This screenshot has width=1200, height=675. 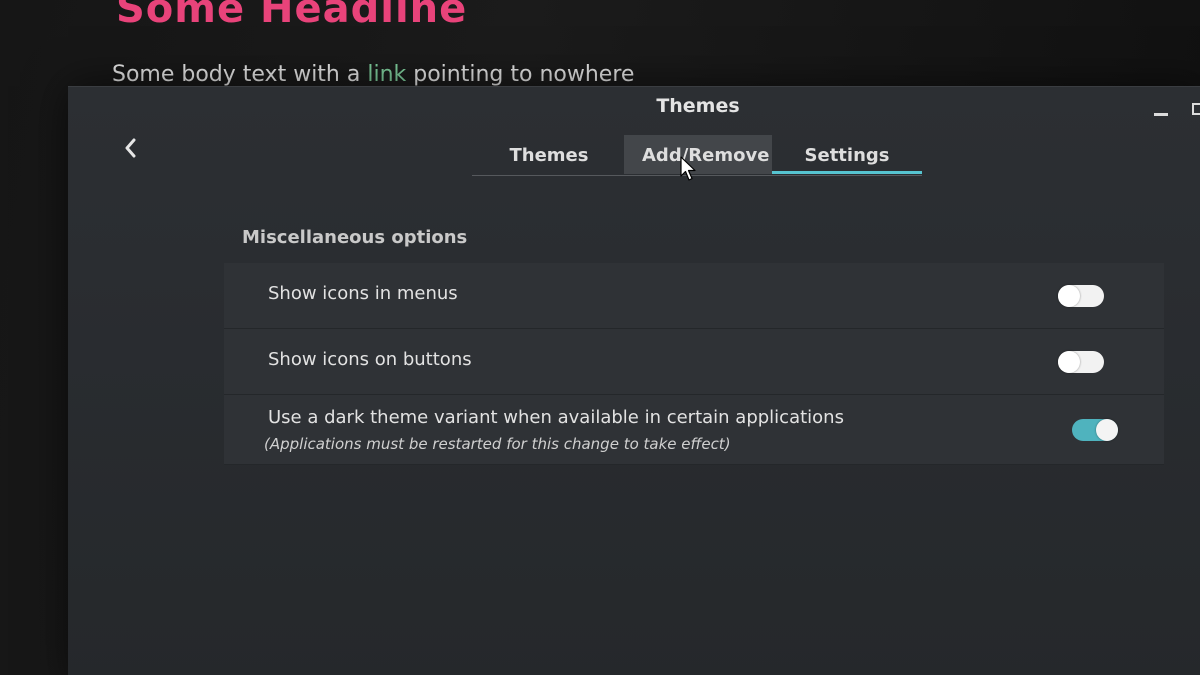 I want to click on maximize-icon, so click(x=1196, y=109).